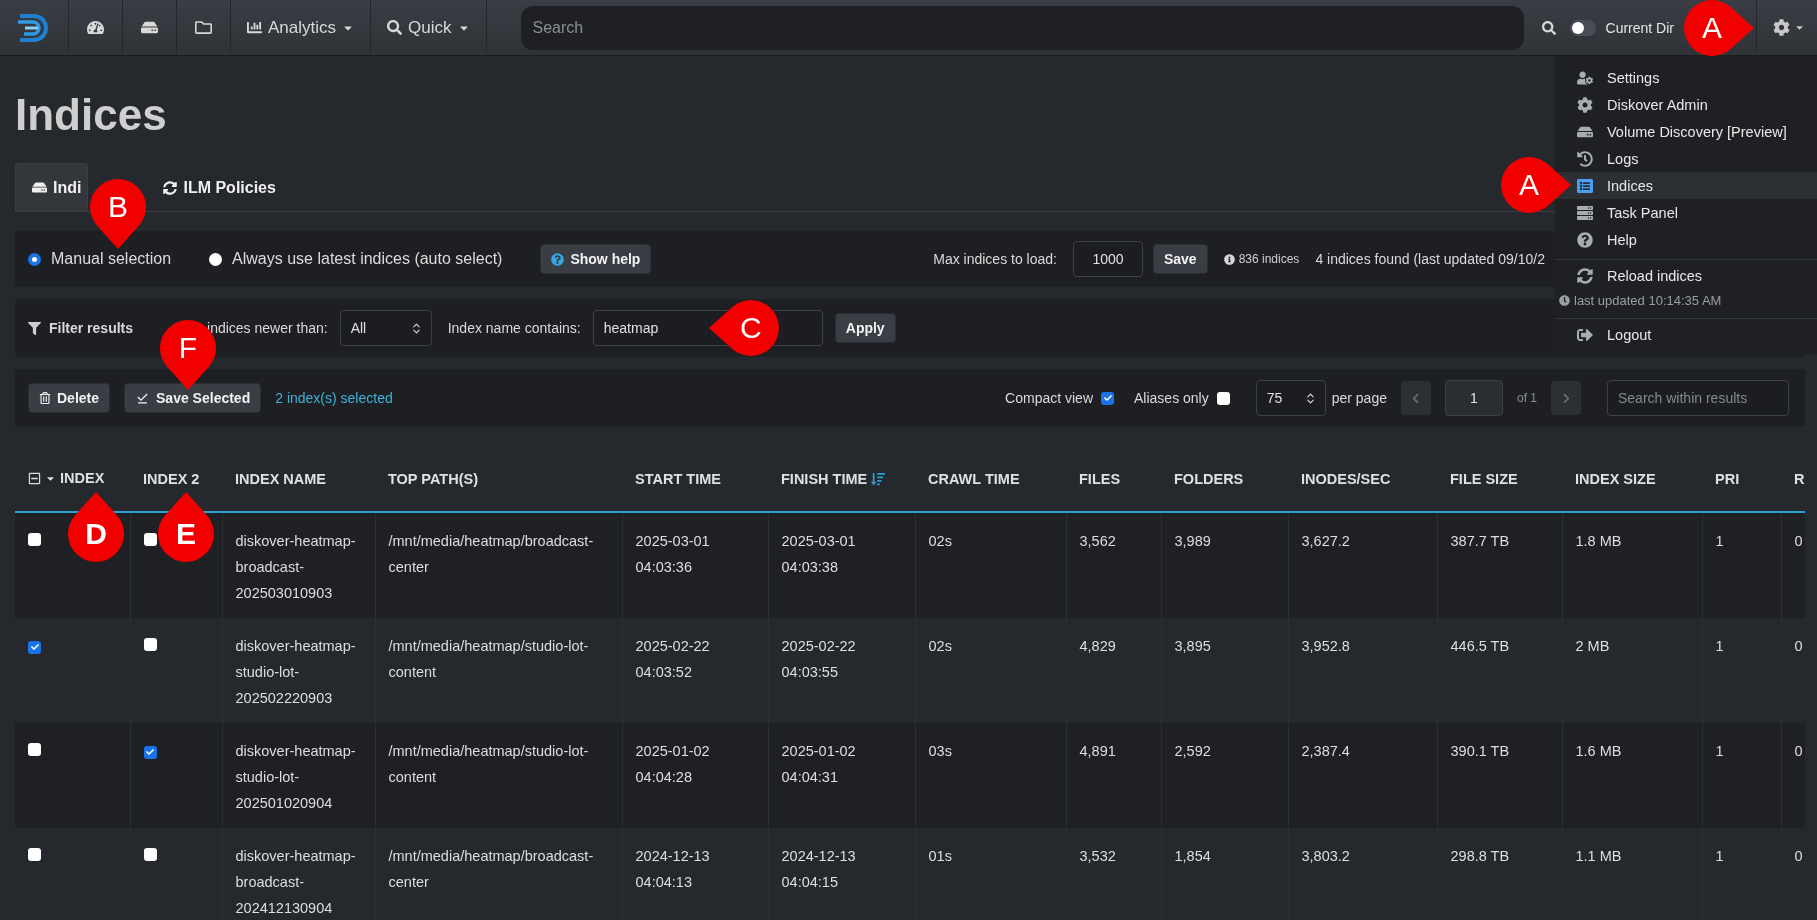 This screenshot has width=1817, height=920. I want to click on sync-icon, so click(170, 187).